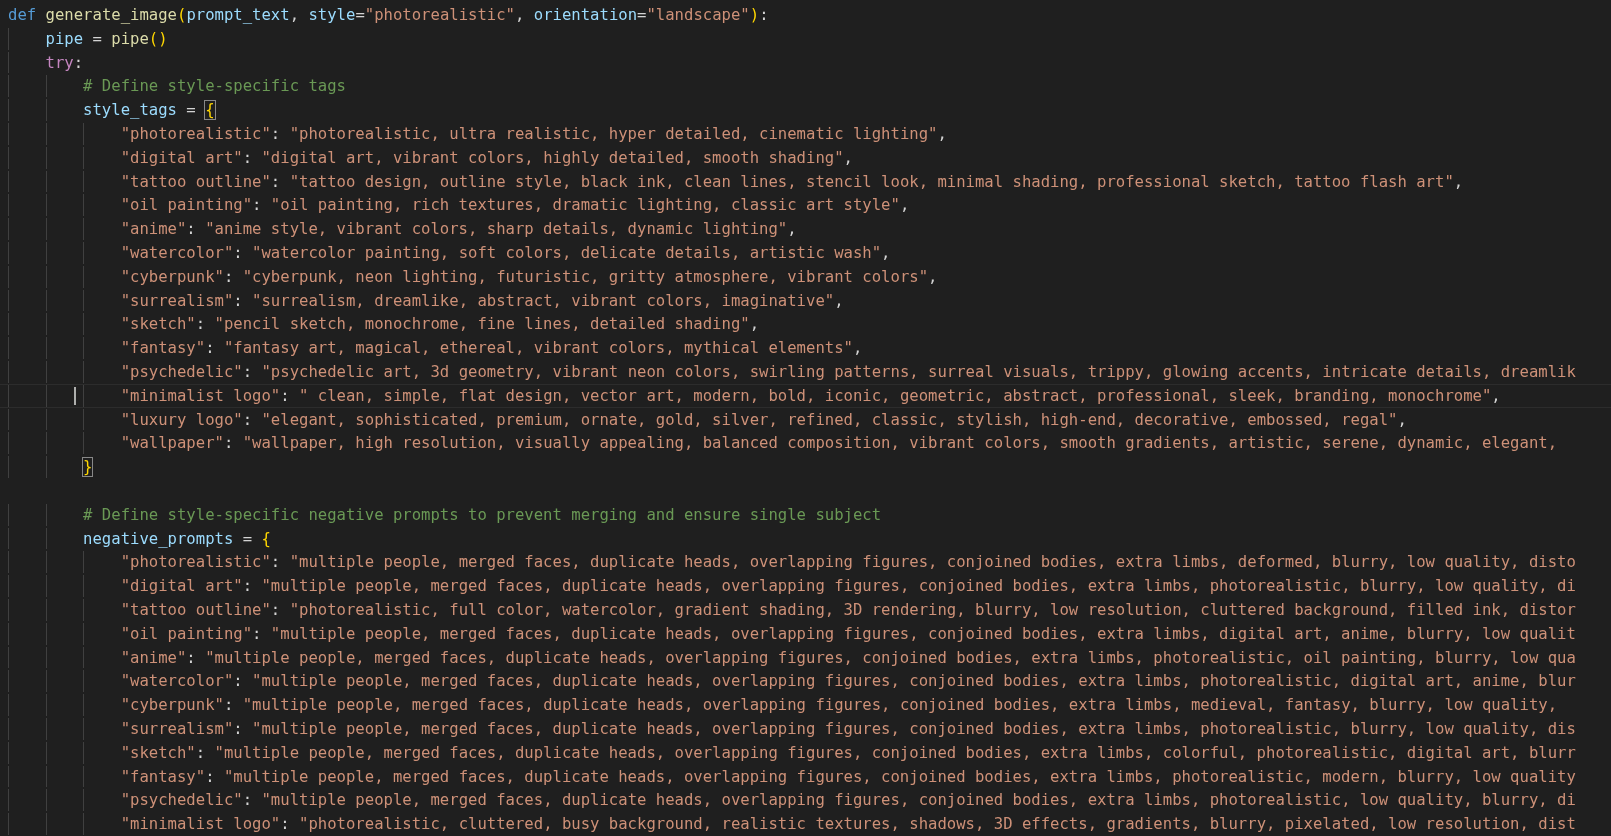 Image resolution: width=1611 pixels, height=836 pixels. Describe the element at coordinates (482, 515) in the screenshot. I see `code-comment: # Define style-specific negative prompts to prevent merging and ensure single subject` at that location.